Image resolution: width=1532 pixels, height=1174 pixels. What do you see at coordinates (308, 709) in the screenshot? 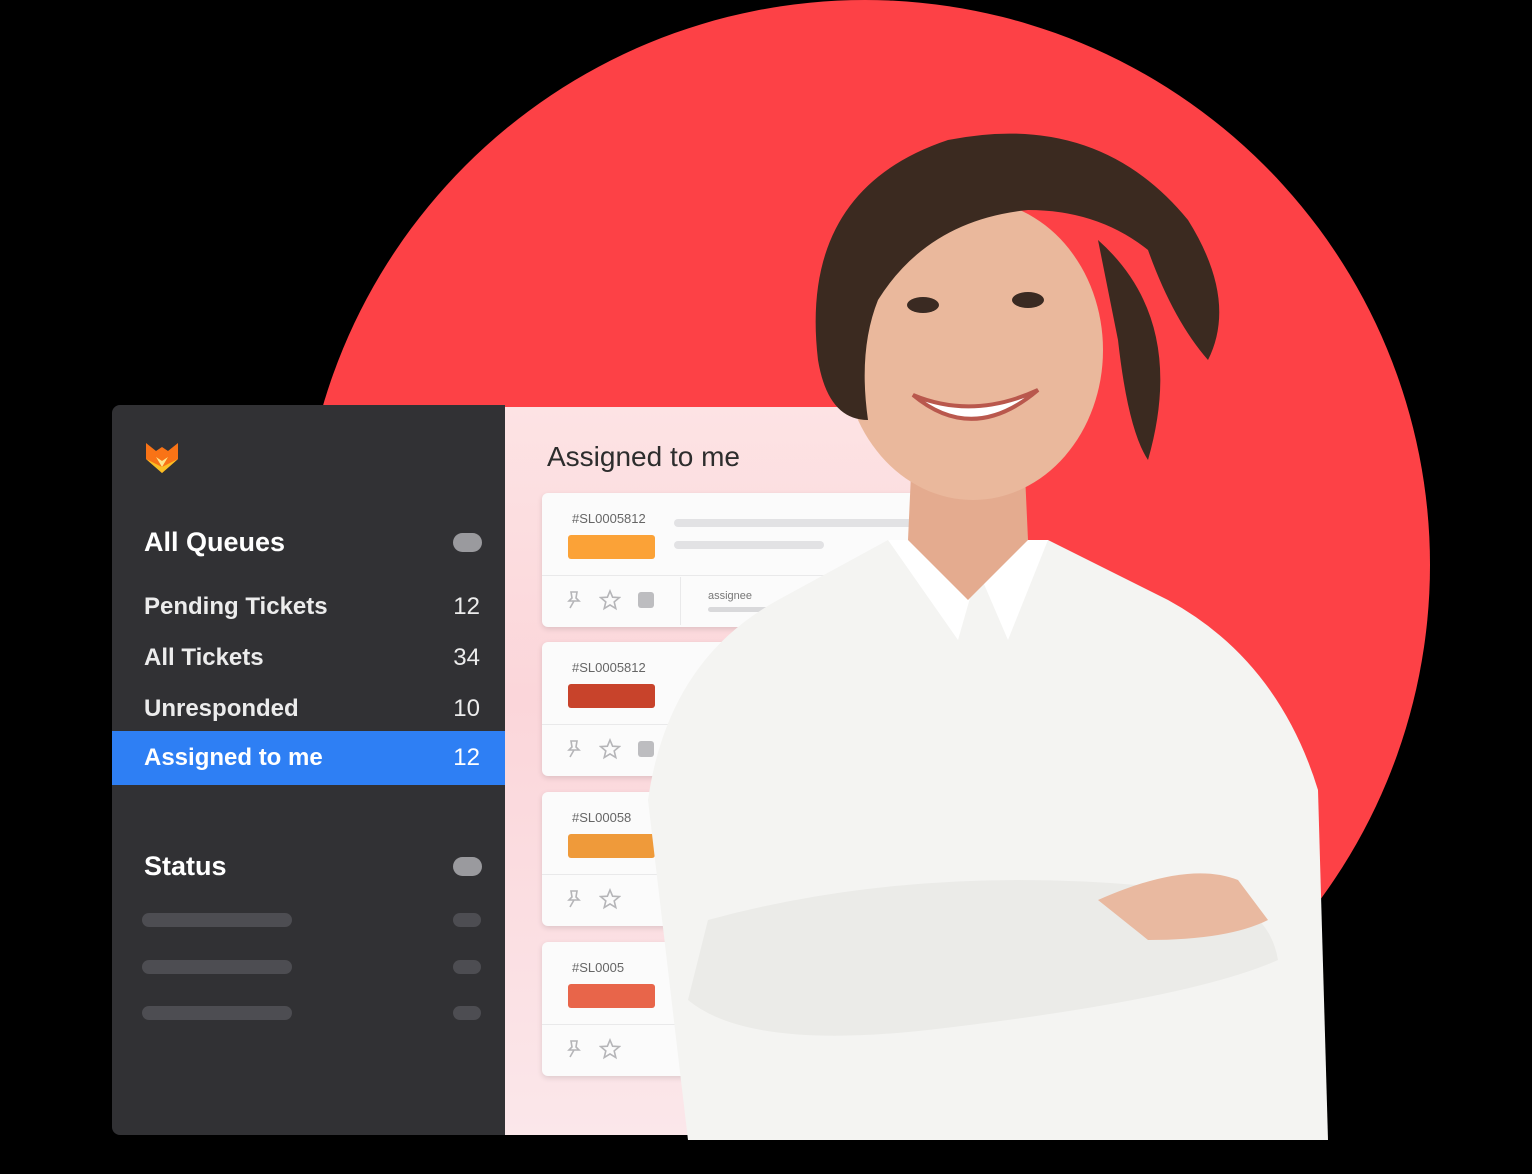
I see `sidebar-item-unresponded: Unresponded 10` at bounding box center [308, 709].